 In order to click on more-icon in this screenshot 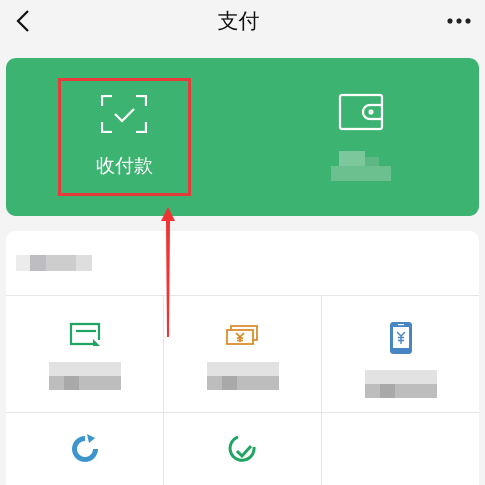, I will do `click(459, 21)`.